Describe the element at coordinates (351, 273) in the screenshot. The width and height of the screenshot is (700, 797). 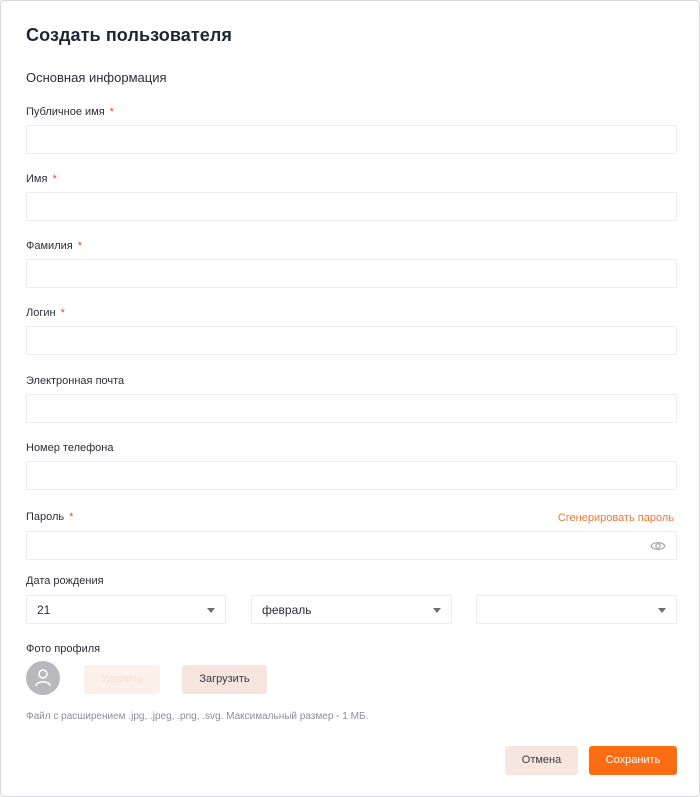
I see `last-name-input` at that location.